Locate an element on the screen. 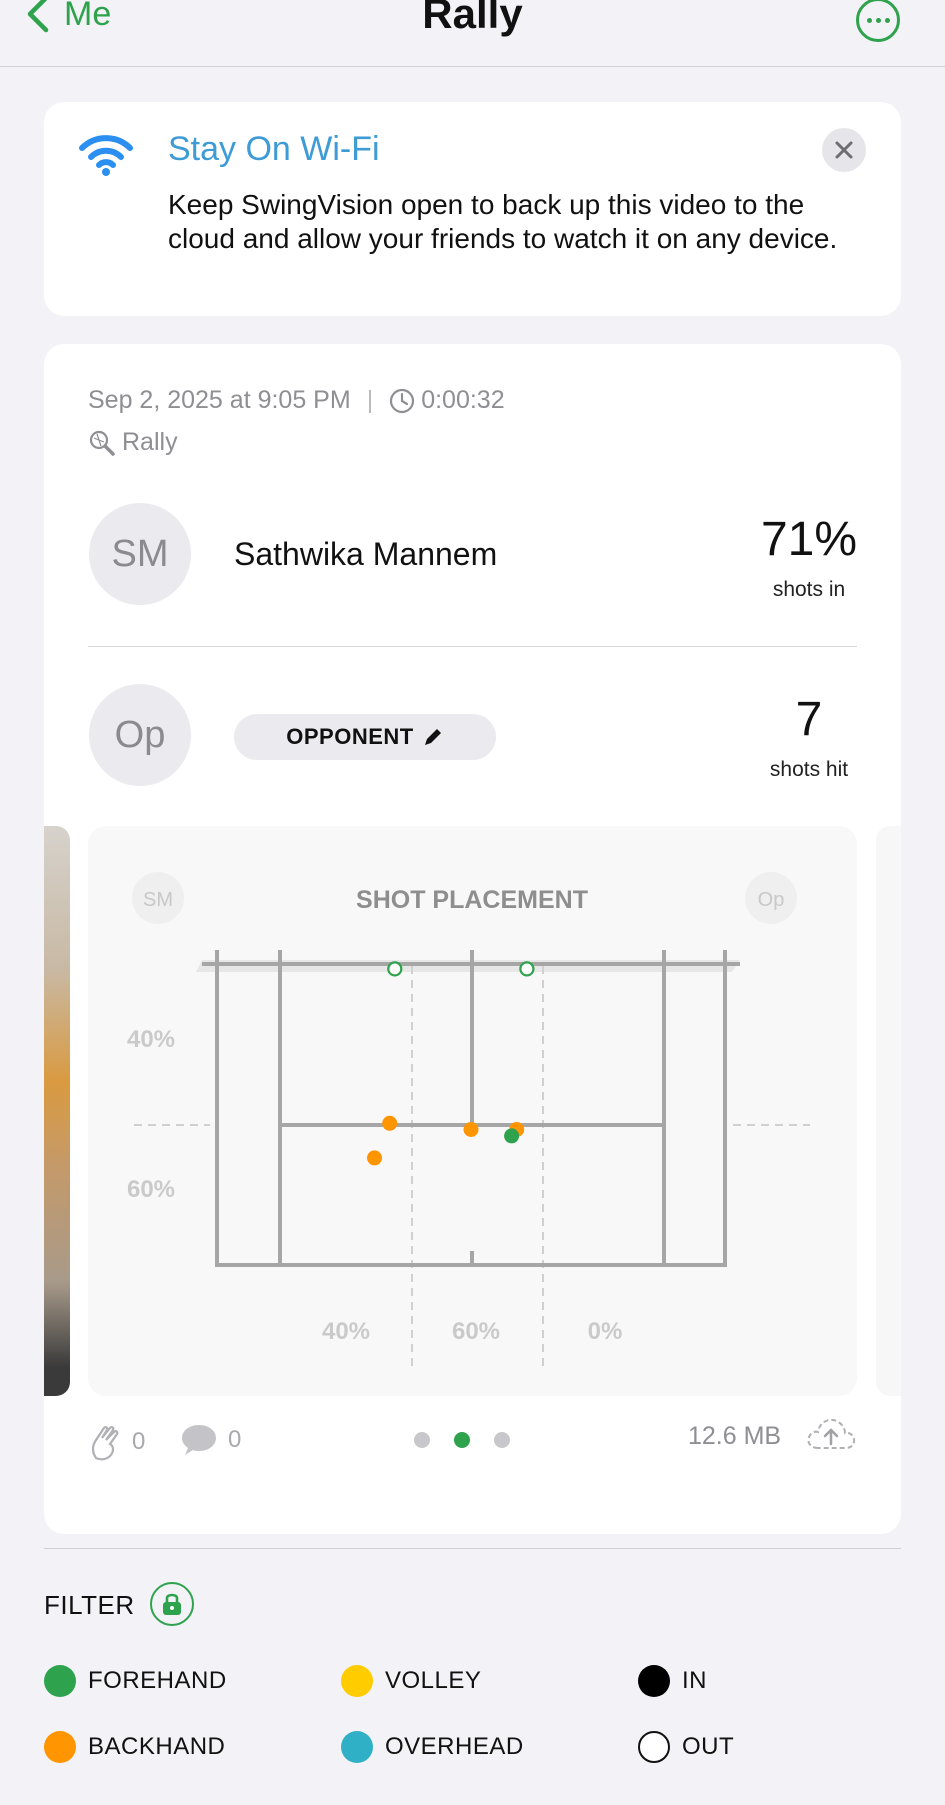 The image size is (945, 1805). width-label: 60% is located at coordinates (476, 1331).